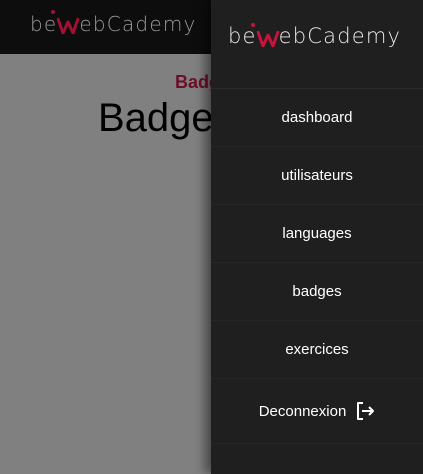 The height and width of the screenshot is (474, 423). I want to click on menu-item-label: utilisateurs, so click(317, 175).